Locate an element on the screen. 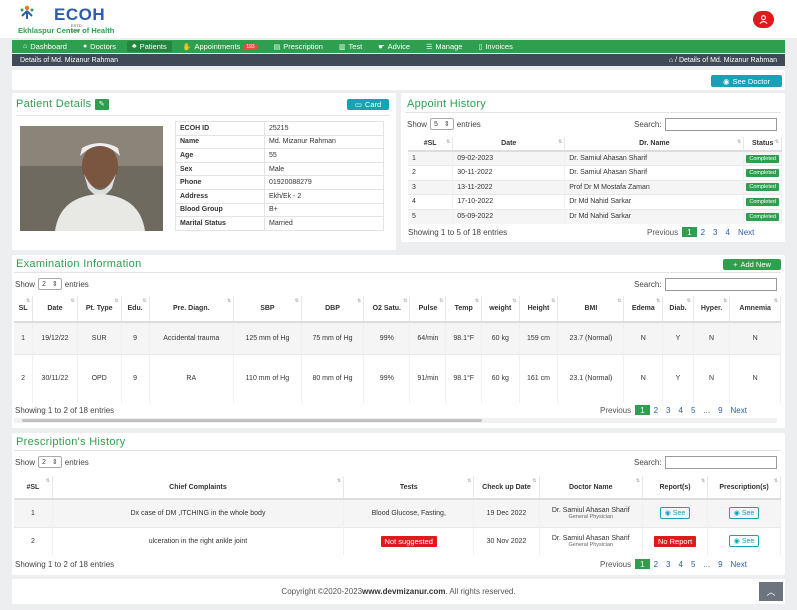  field-label: ECOH ID is located at coordinates (220, 128).